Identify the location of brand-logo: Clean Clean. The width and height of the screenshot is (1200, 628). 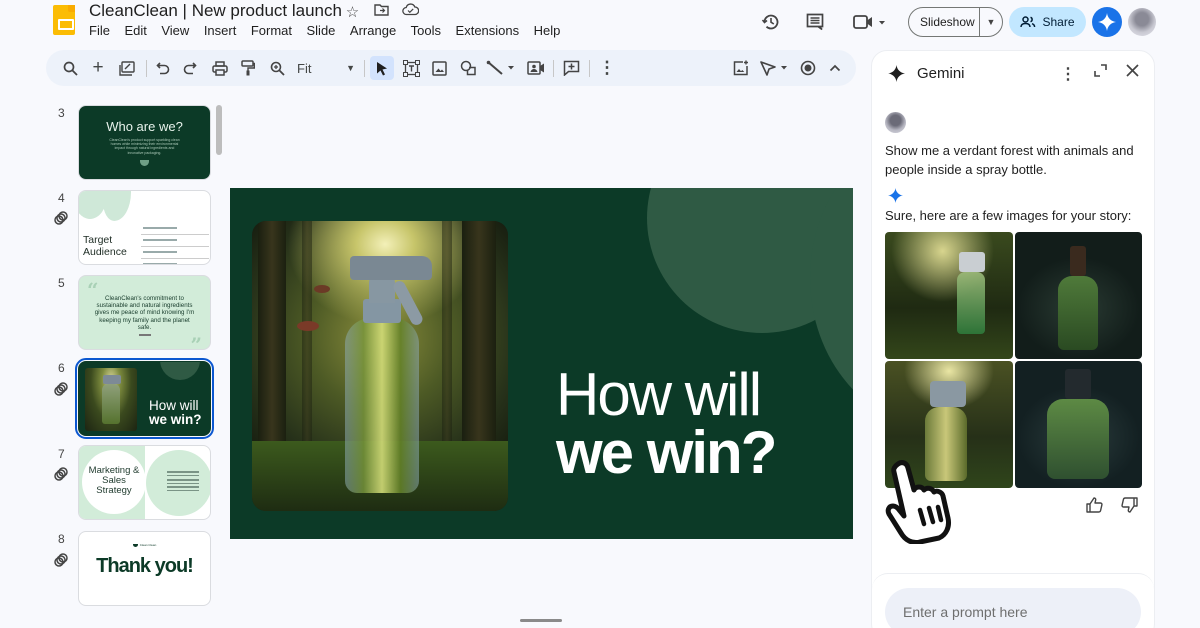
(144, 545).